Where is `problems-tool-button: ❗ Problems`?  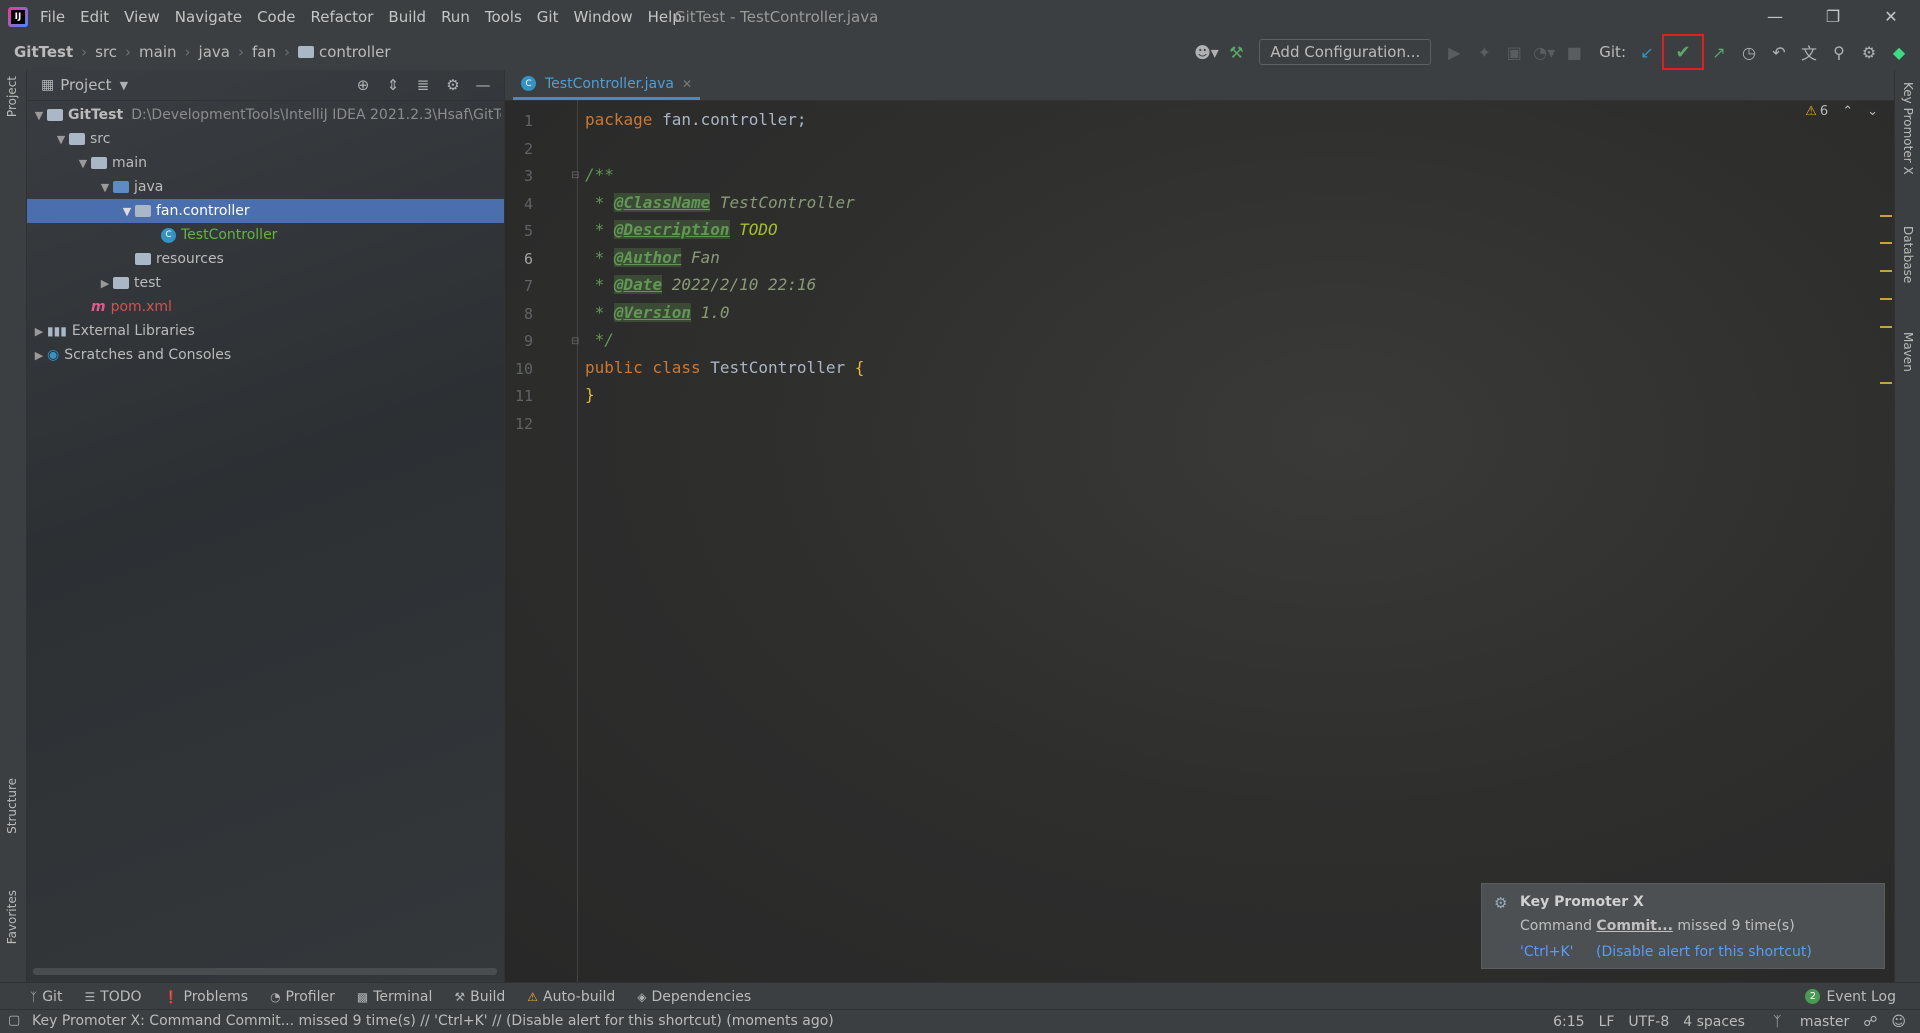
problems-tool-button: ❗ Problems is located at coordinates (206, 997).